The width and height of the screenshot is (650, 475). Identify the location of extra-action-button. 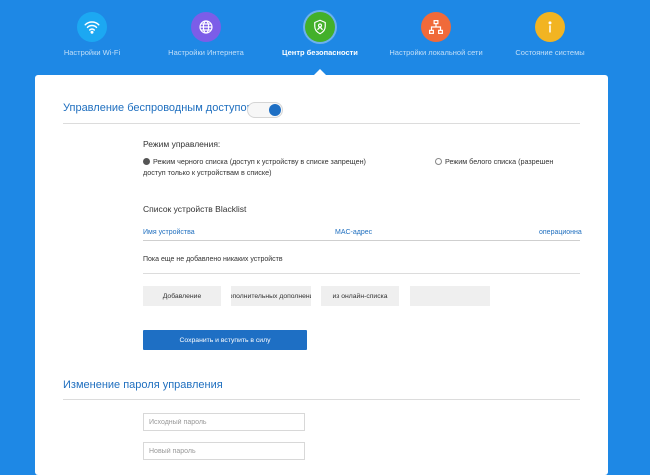
(450, 296).